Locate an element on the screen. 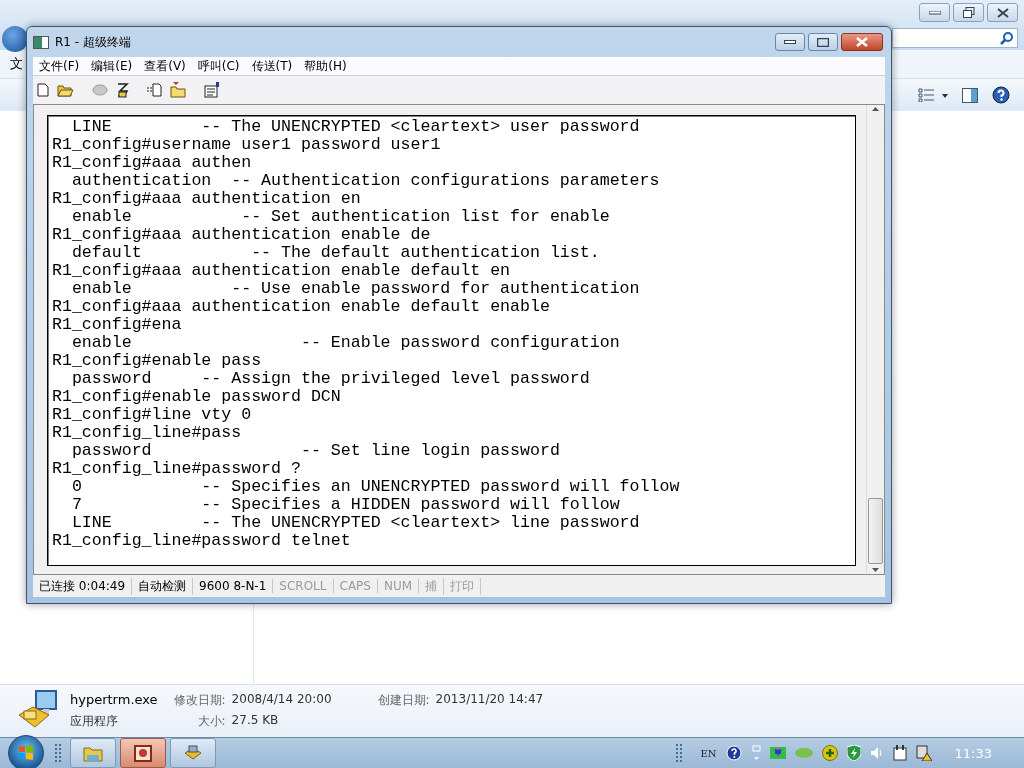  terminal-line: default -- The default authentication list. is located at coordinates (335, 253).